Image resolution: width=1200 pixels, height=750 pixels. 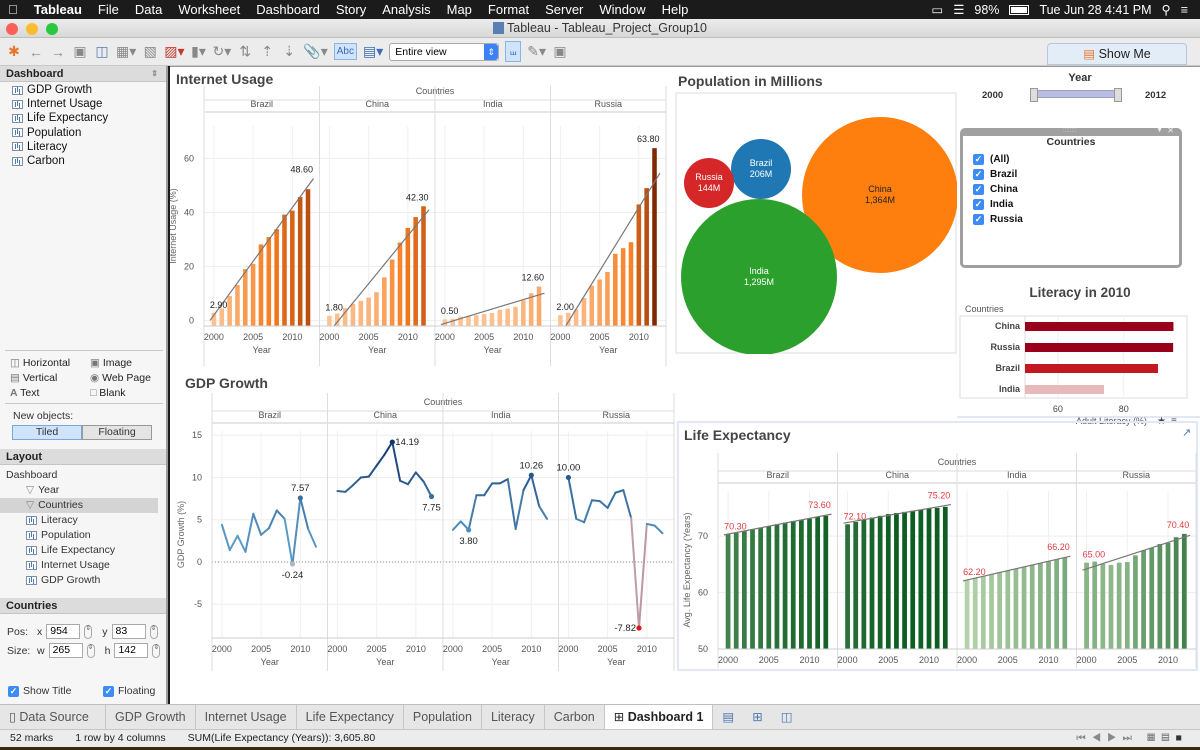 I want to click on sheet-item-carbon: Carbon, so click(x=83, y=161).